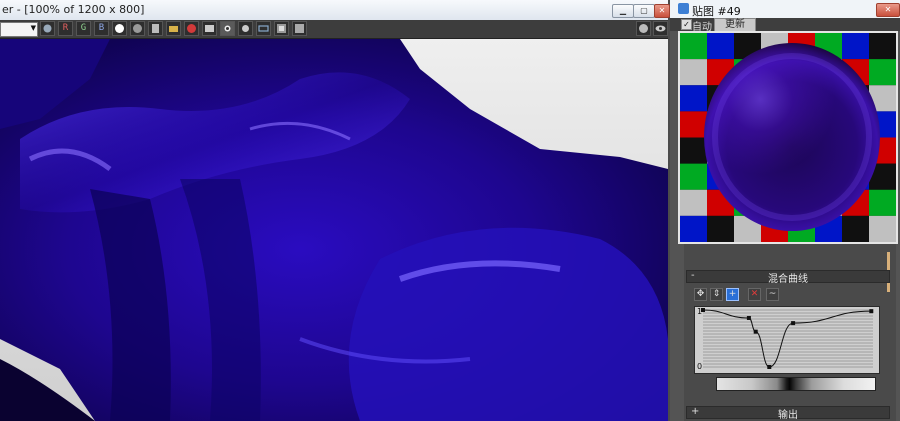 This screenshot has width=900, height=421. What do you see at coordinates (335, 10) in the screenshot?
I see `render-window-titlebar: er - [100% of 1200 x 800] ▁ ▢ ✕` at bounding box center [335, 10].